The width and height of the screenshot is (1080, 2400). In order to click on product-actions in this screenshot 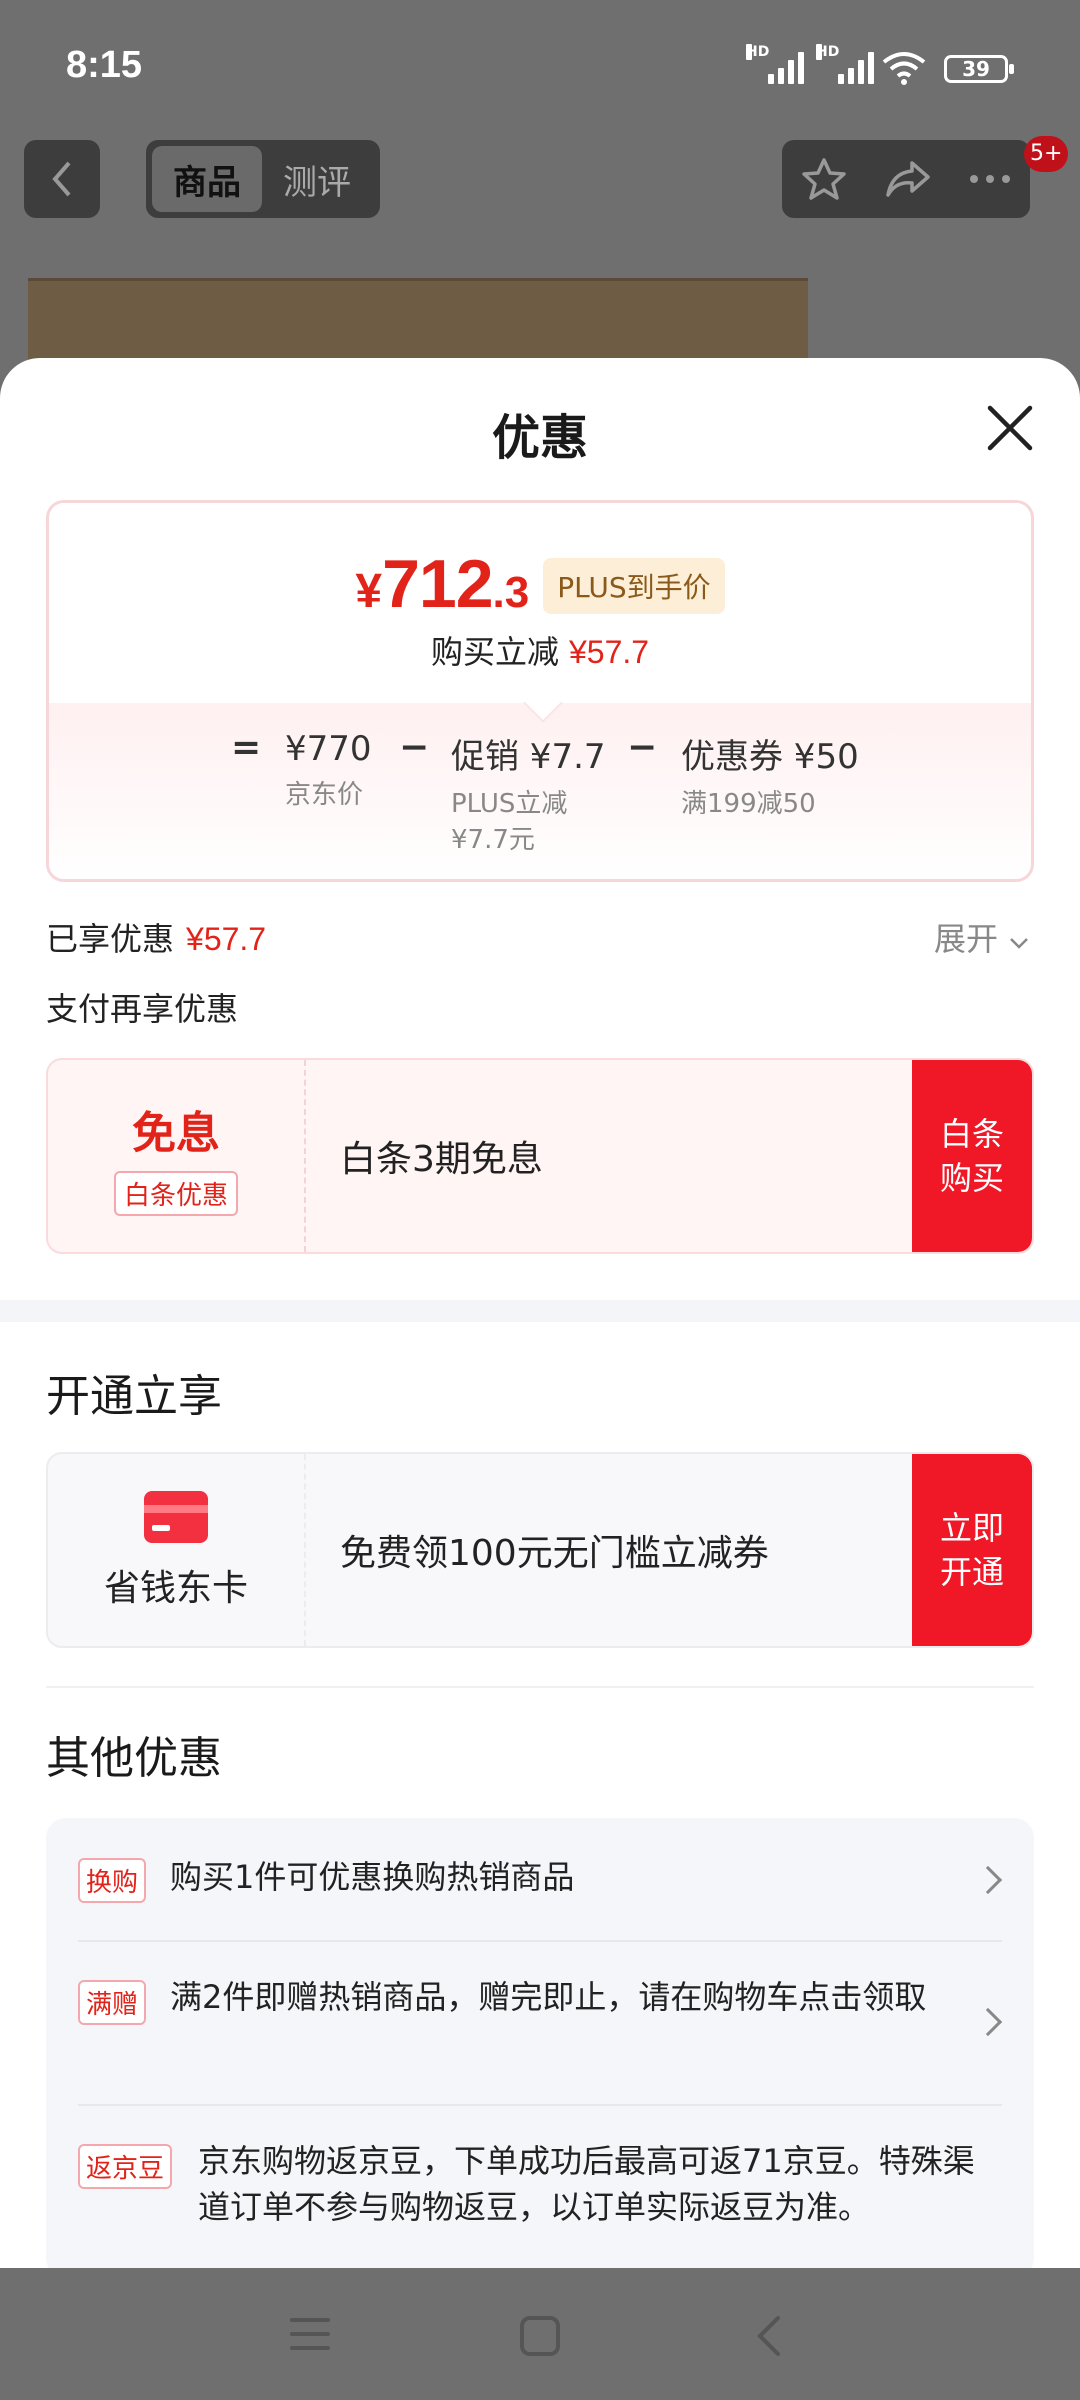, I will do `click(906, 179)`.